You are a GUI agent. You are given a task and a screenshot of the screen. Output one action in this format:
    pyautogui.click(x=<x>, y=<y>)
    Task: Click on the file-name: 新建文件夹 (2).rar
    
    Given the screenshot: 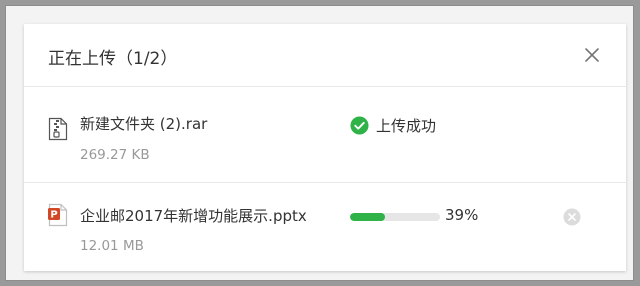 What is the action you would take?
    pyautogui.click(x=144, y=124)
    